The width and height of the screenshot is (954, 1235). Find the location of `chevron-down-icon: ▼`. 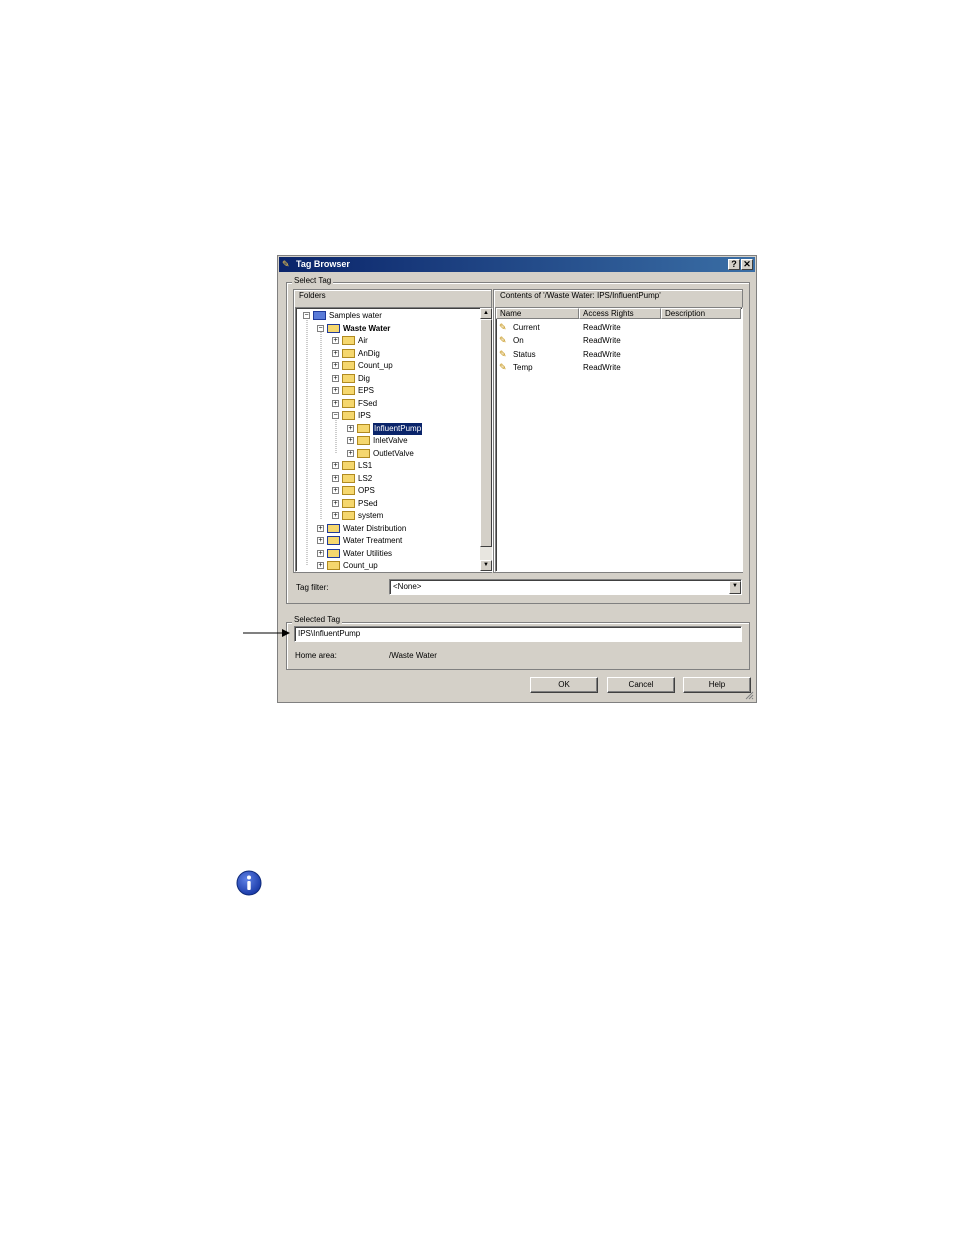

chevron-down-icon: ▼ is located at coordinates (735, 587).